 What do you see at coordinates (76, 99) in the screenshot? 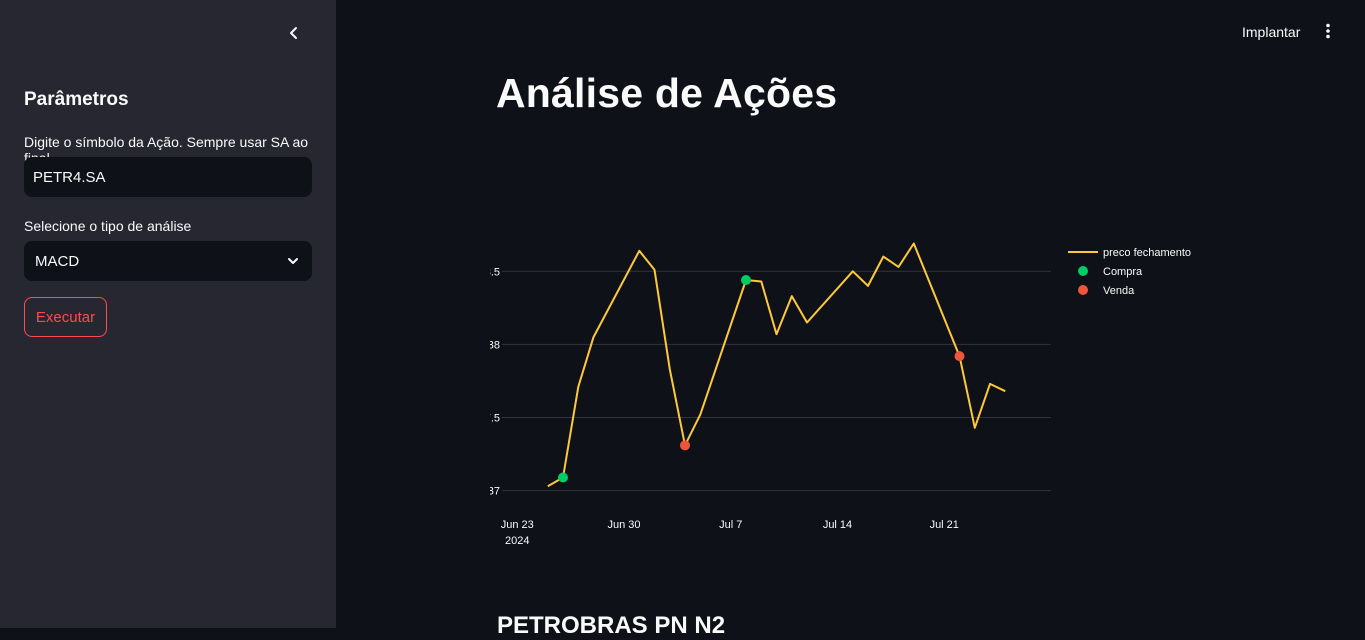
I see `sidebar-heading: Parâmetros` at bounding box center [76, 99].